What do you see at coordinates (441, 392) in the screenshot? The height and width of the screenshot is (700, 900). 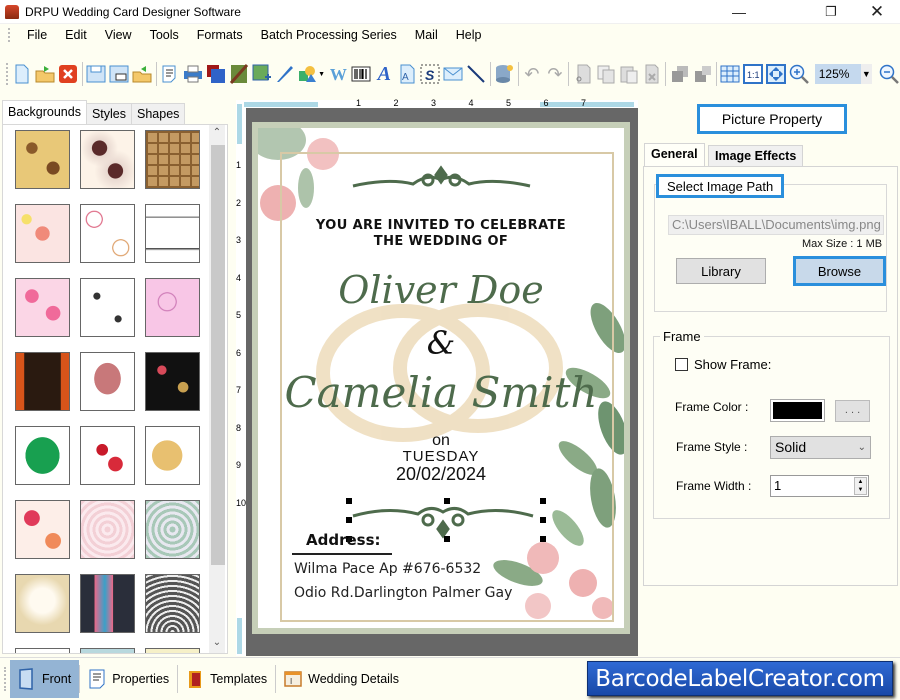 I see `bride-name: Camelia Smith` at bounding box center [441, 392].